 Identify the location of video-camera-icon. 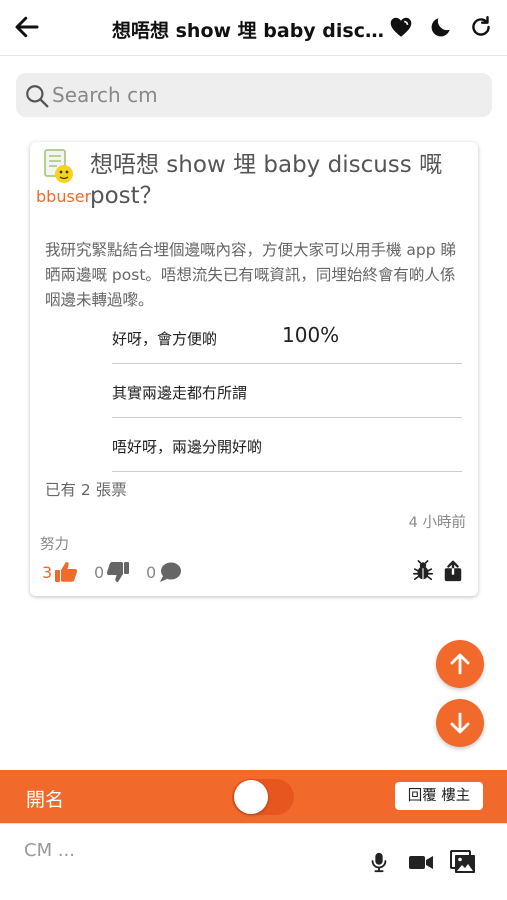
(421, 862).